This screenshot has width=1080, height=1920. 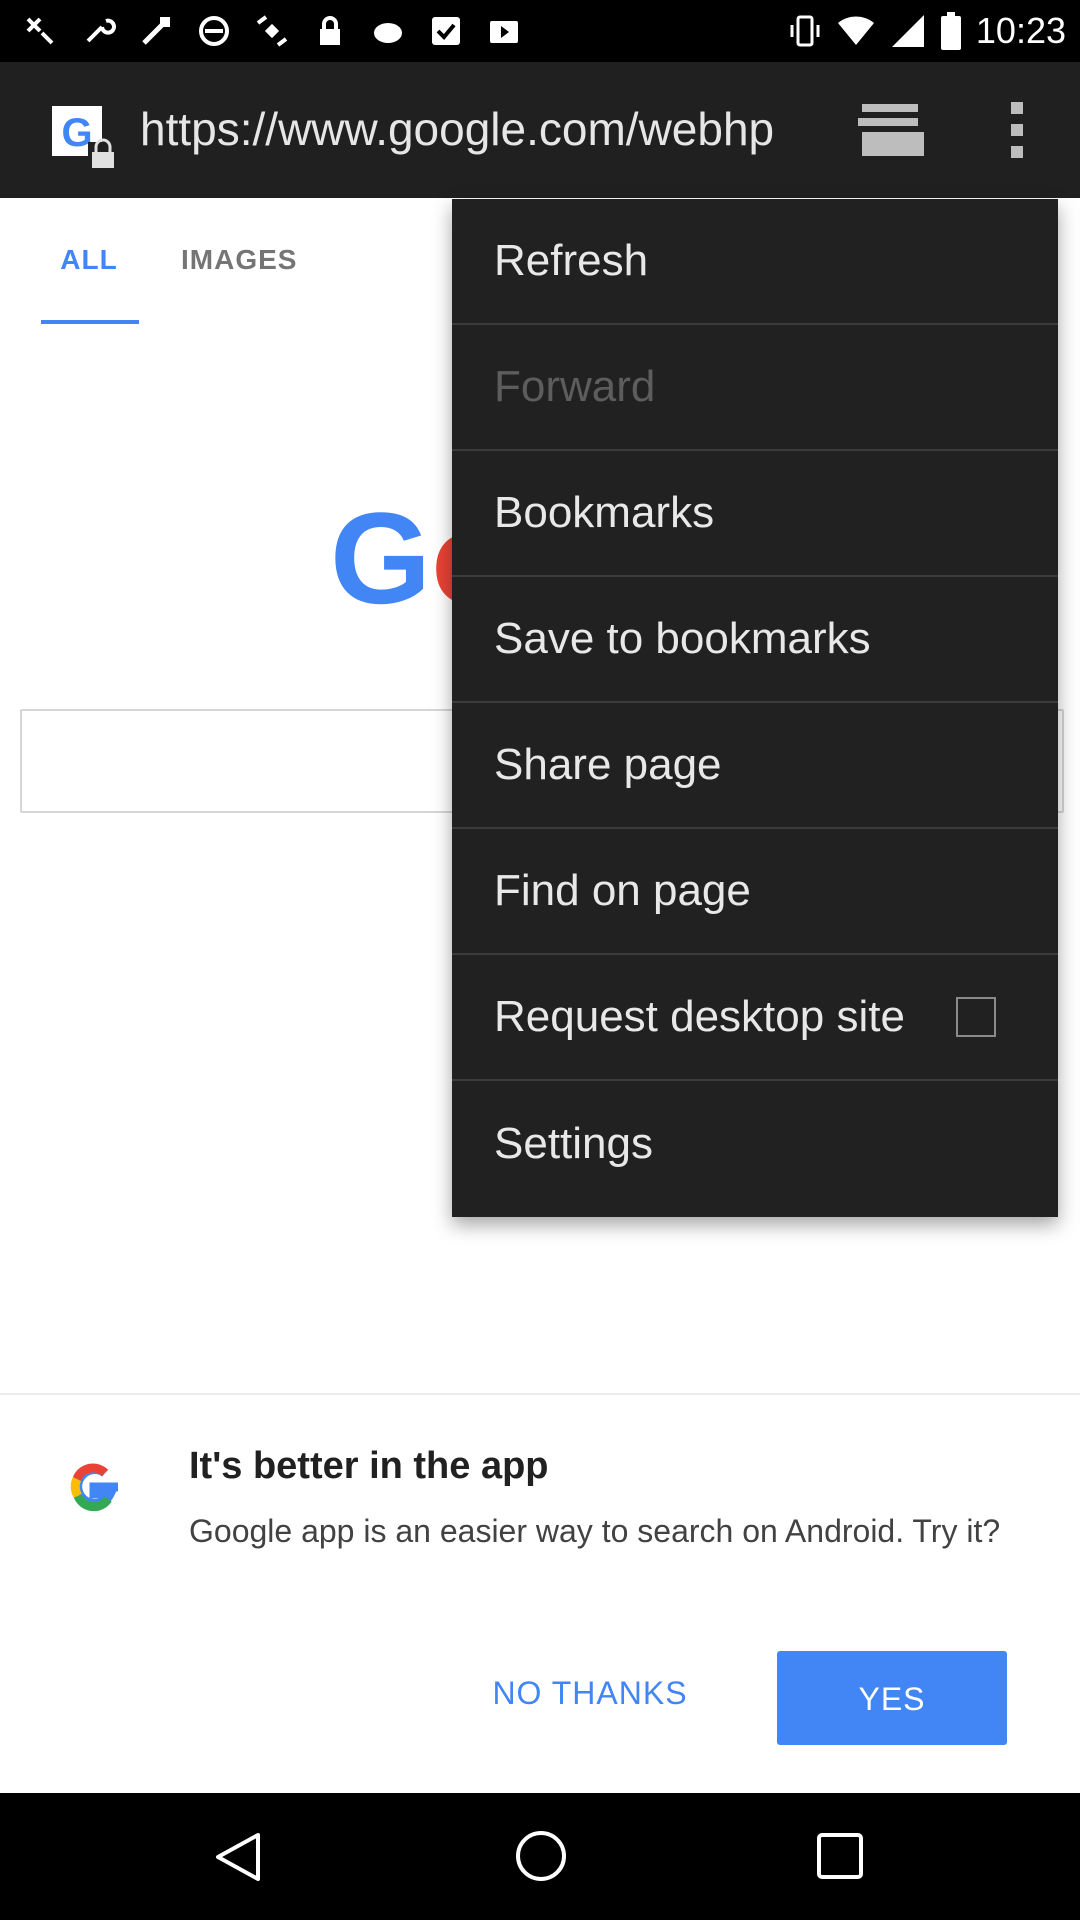 What do you see at coordinates (1020, 30) in the screenshot?
I see `status-time: 10:23` at bounding box center [1020, 30].